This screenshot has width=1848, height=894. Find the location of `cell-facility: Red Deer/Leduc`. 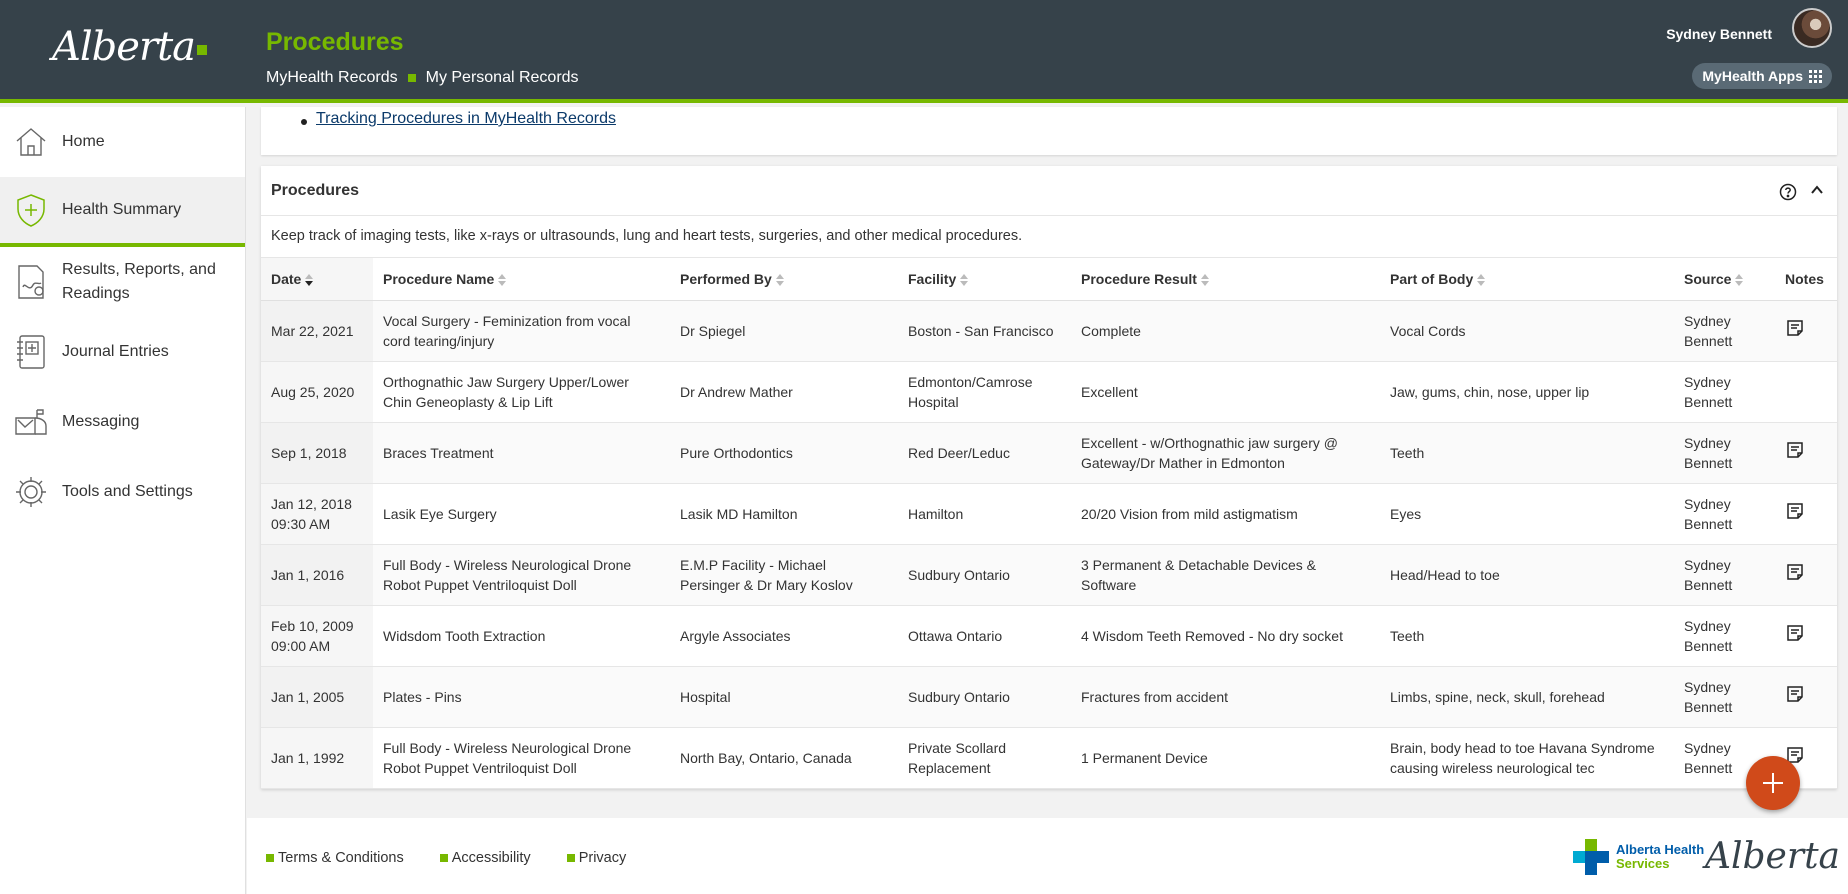

cell-facility: Red Deer/Leduc is located at coordinates (984, 453).